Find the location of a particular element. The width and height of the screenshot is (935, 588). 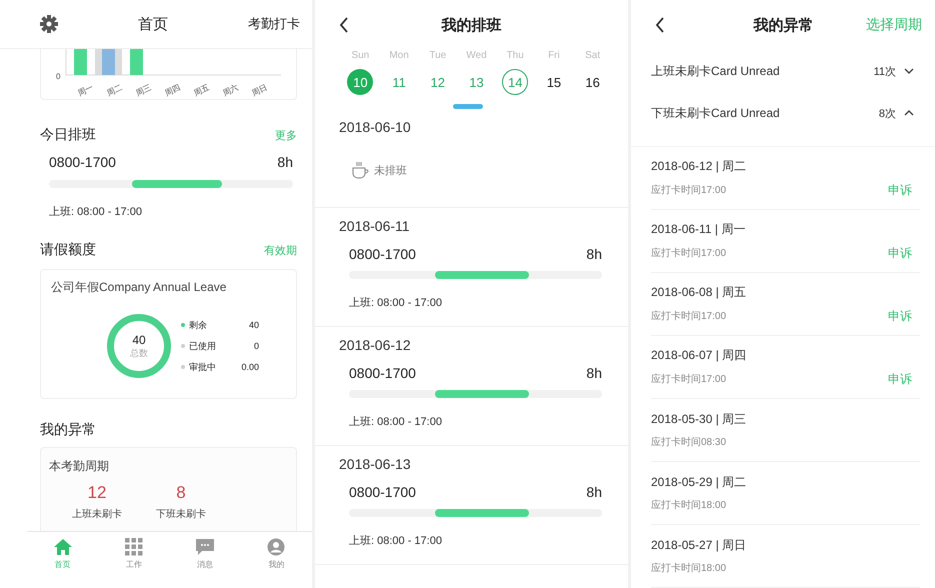

stat-label: 下班未刷卡 is located at coordinates (181, 514).